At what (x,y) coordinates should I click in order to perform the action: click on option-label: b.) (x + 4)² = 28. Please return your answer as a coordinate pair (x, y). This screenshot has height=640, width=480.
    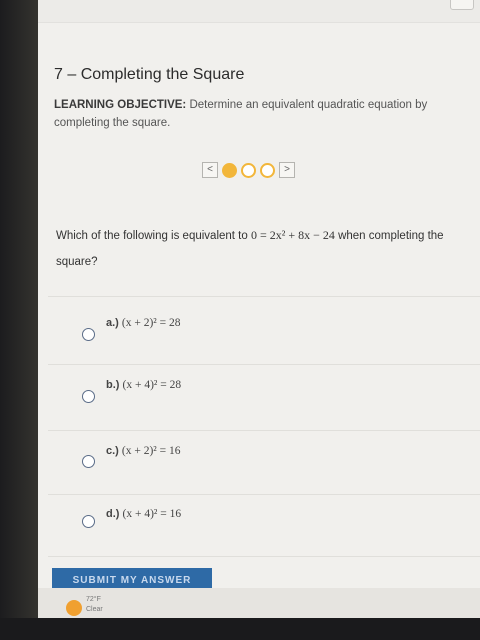
    Looking at the image, I should click on (143, 385).